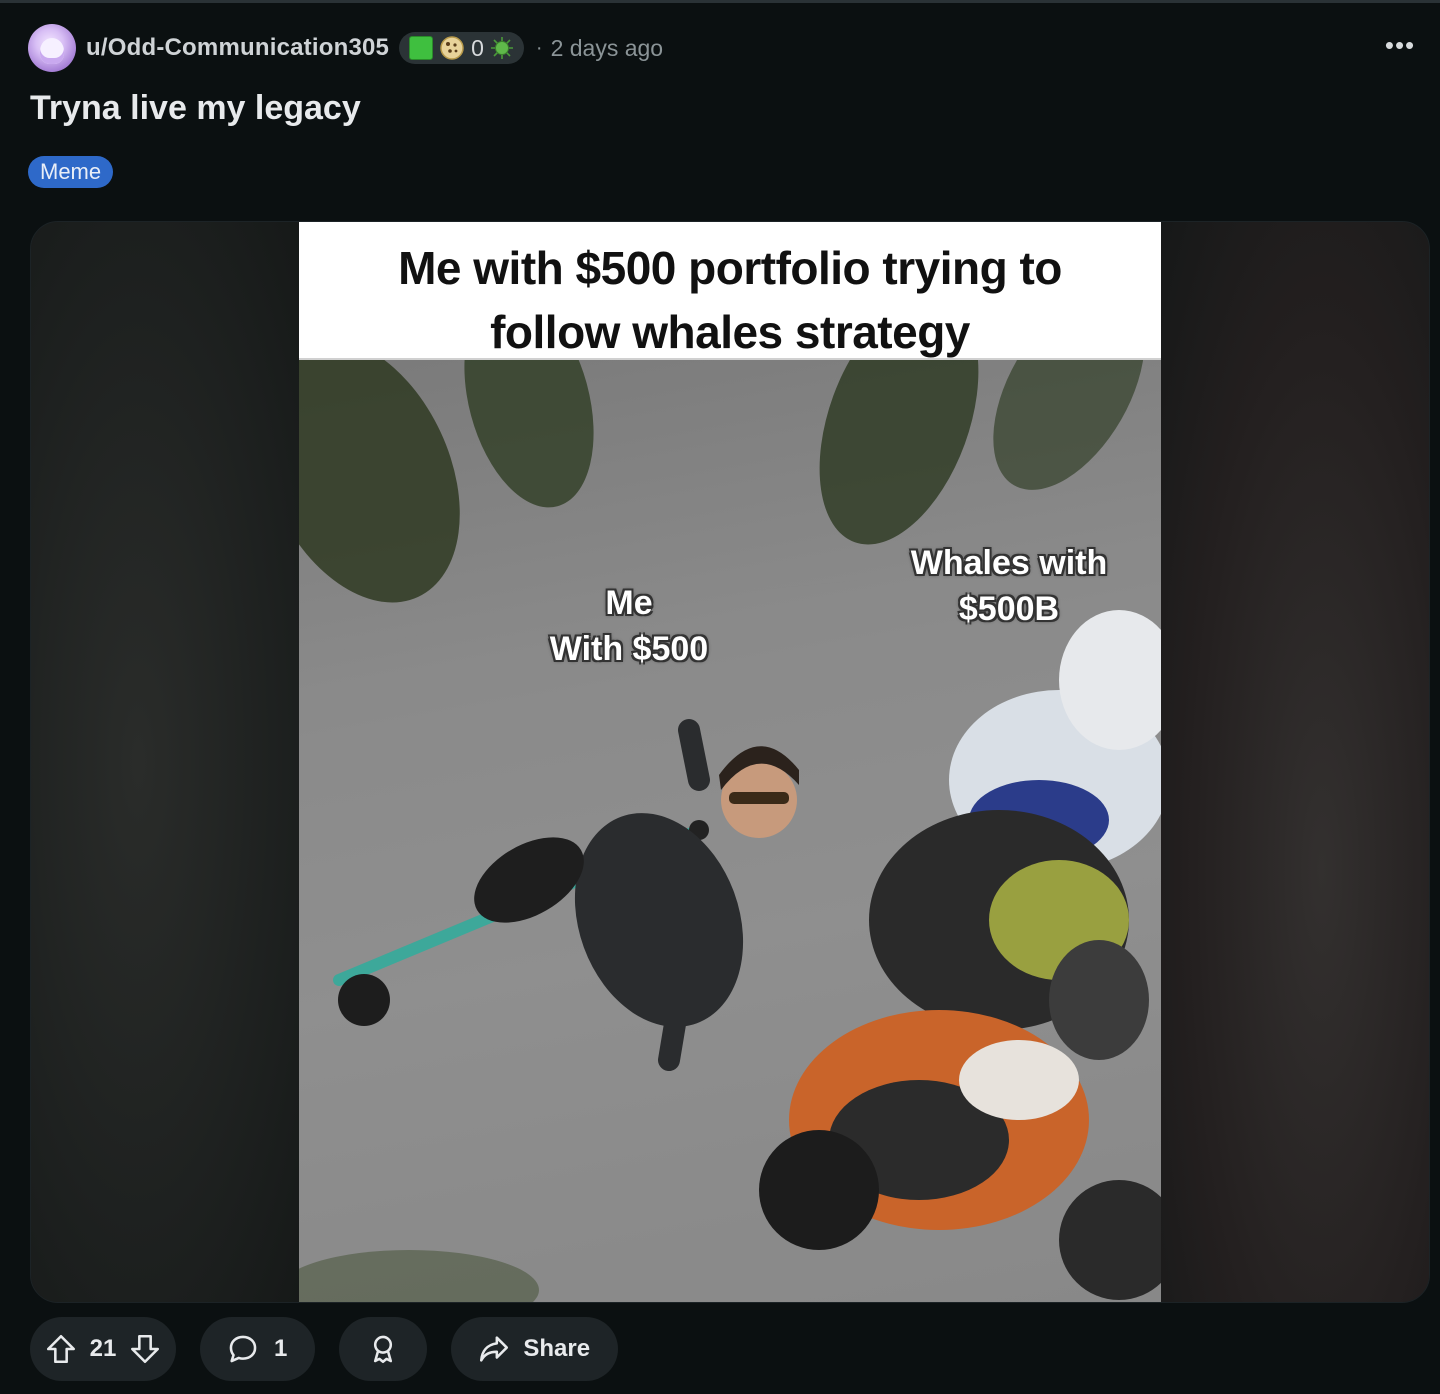 The height and width of the screenshot is (1394, 1440). I want to click on more-icon: •••, so click(1400, 44).